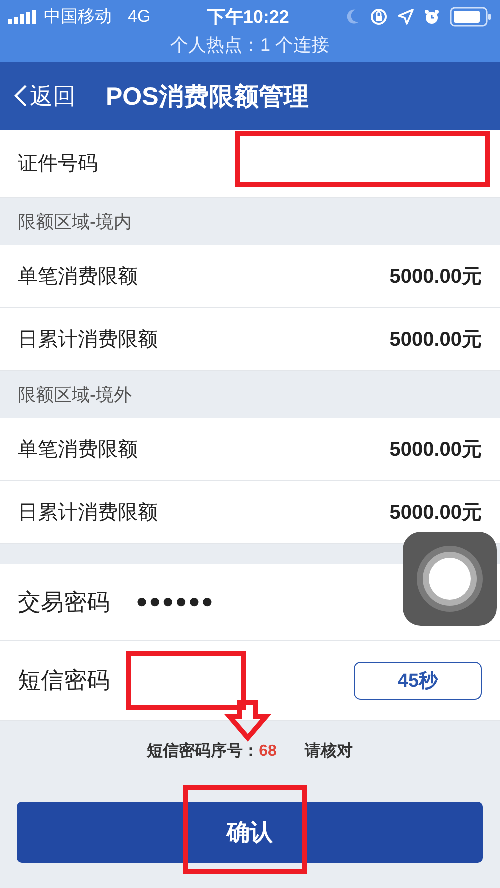 The width and height of the screenshot is (500, 888). Describe the element at coordinates (471, 16) in the screenshot. I see `battery-icon` at that location.